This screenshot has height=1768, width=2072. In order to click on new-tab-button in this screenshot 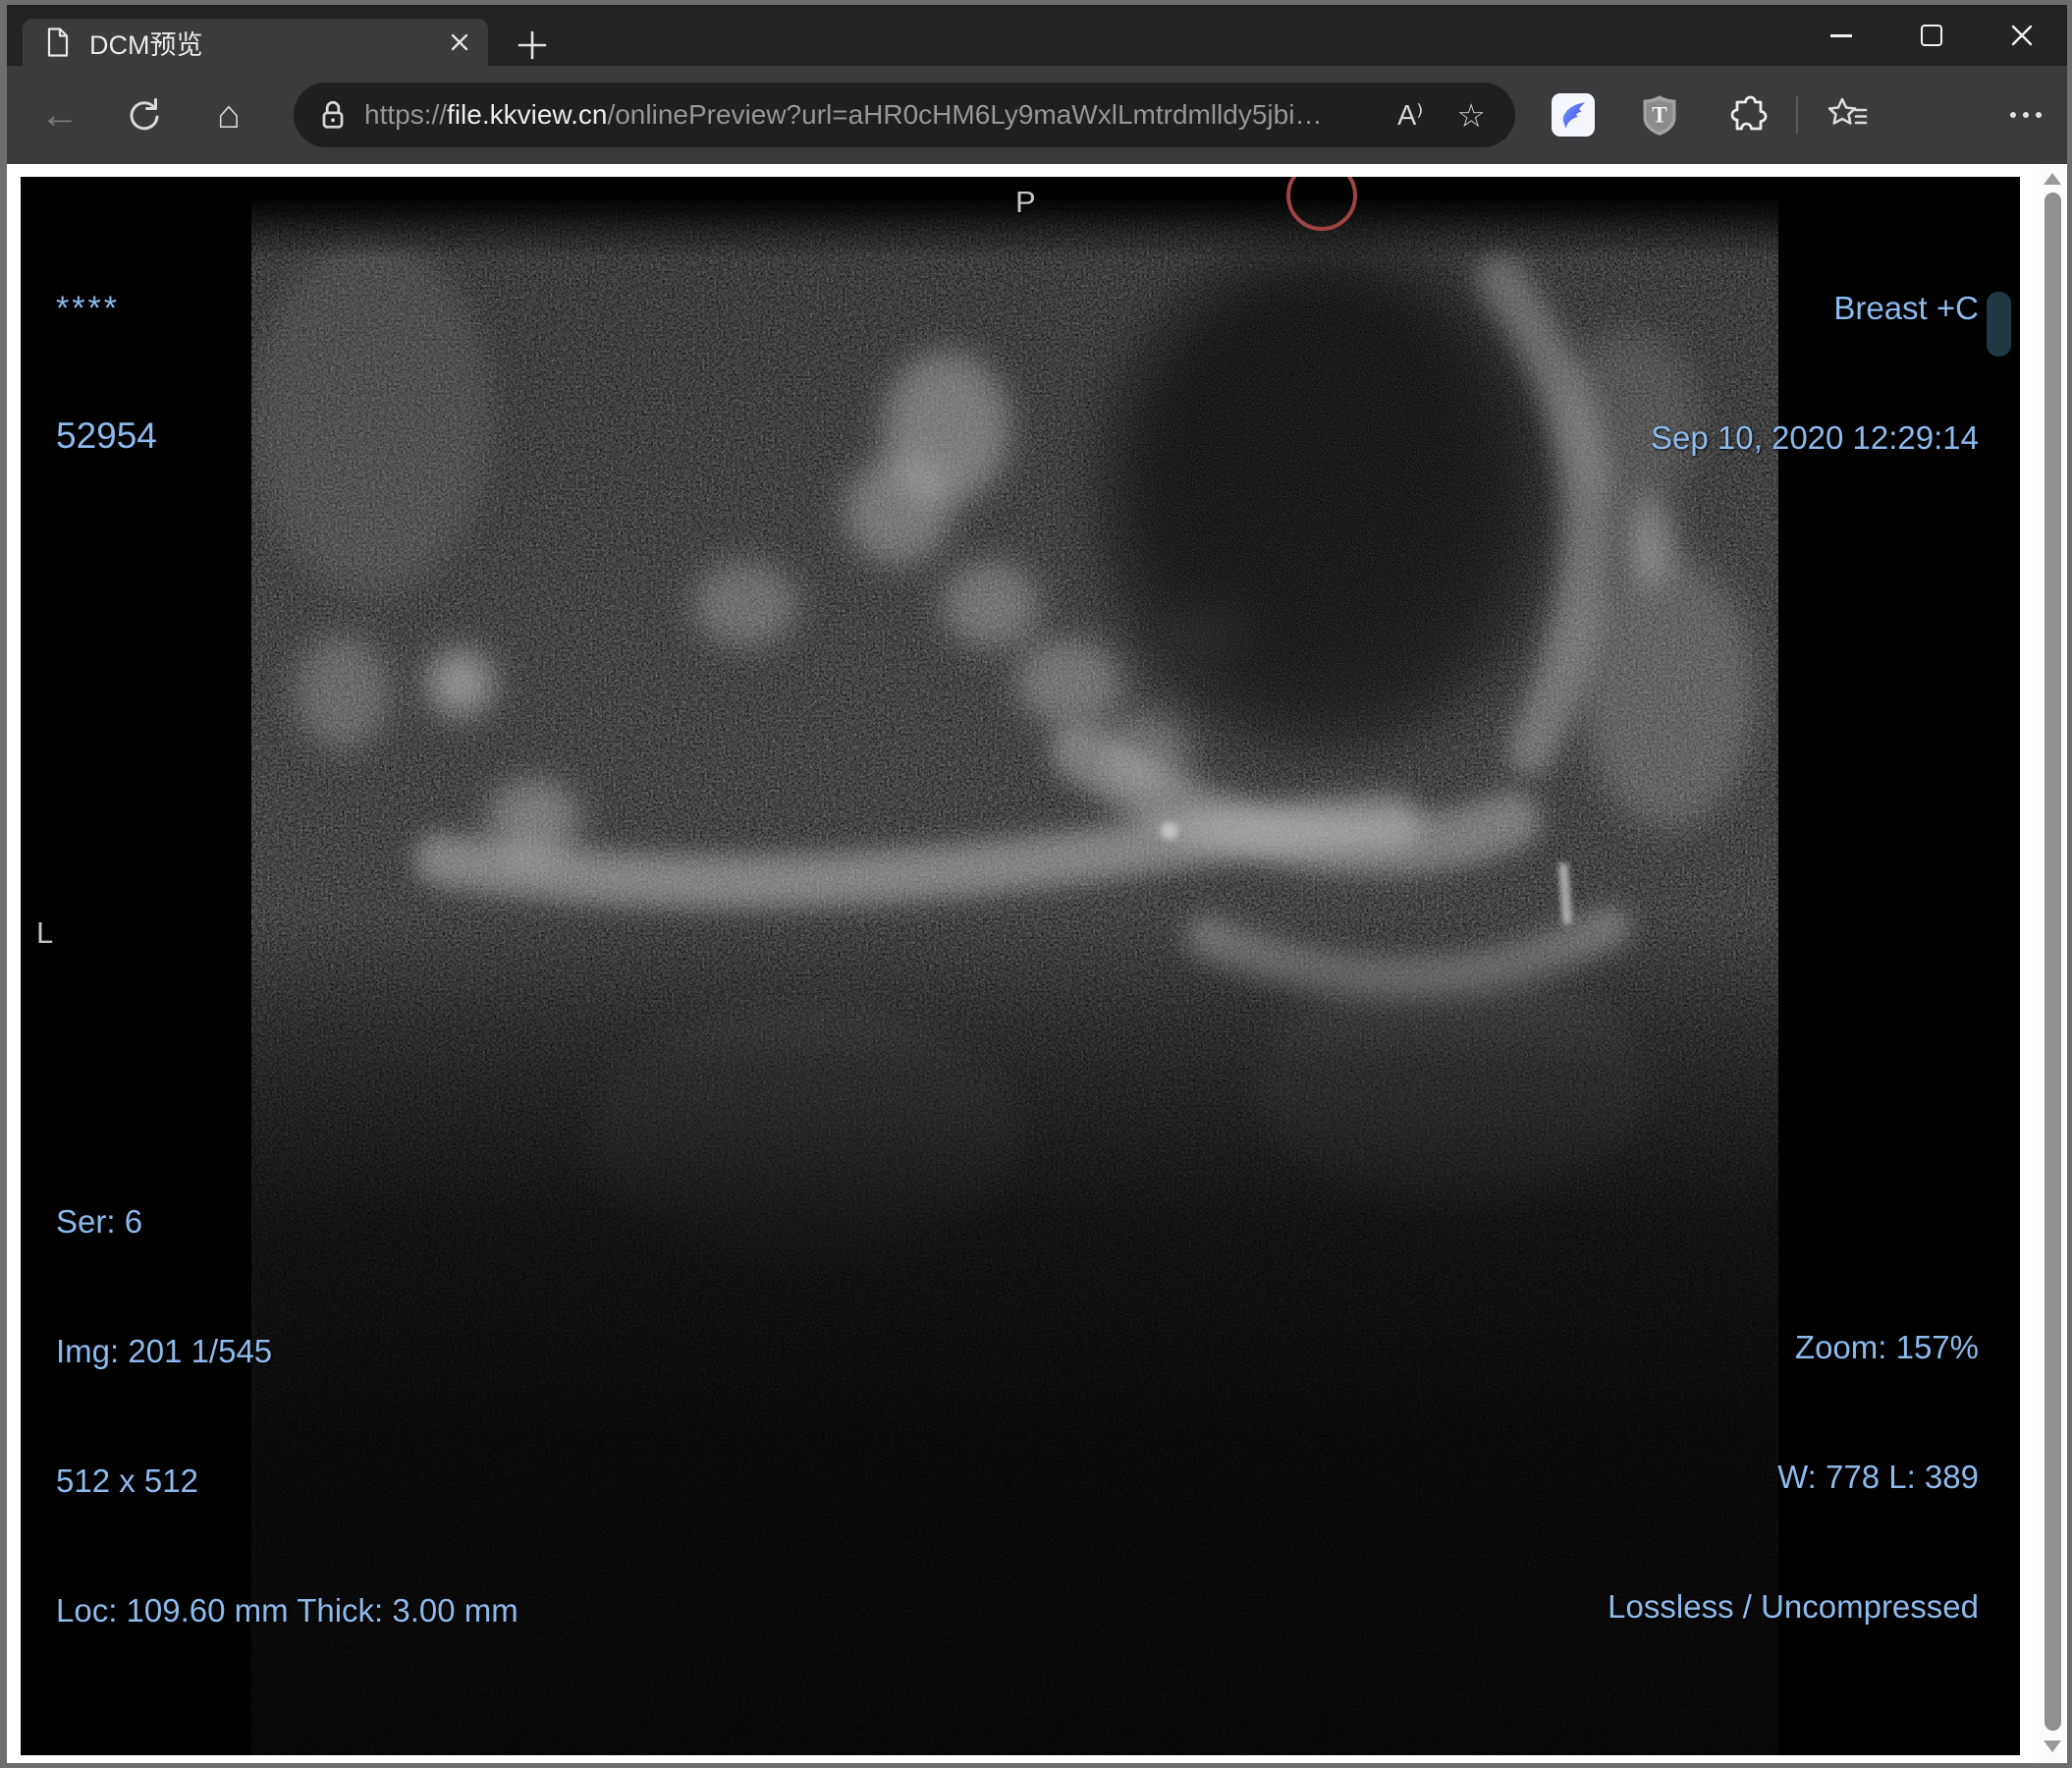, I will do `click(532, 45)`.